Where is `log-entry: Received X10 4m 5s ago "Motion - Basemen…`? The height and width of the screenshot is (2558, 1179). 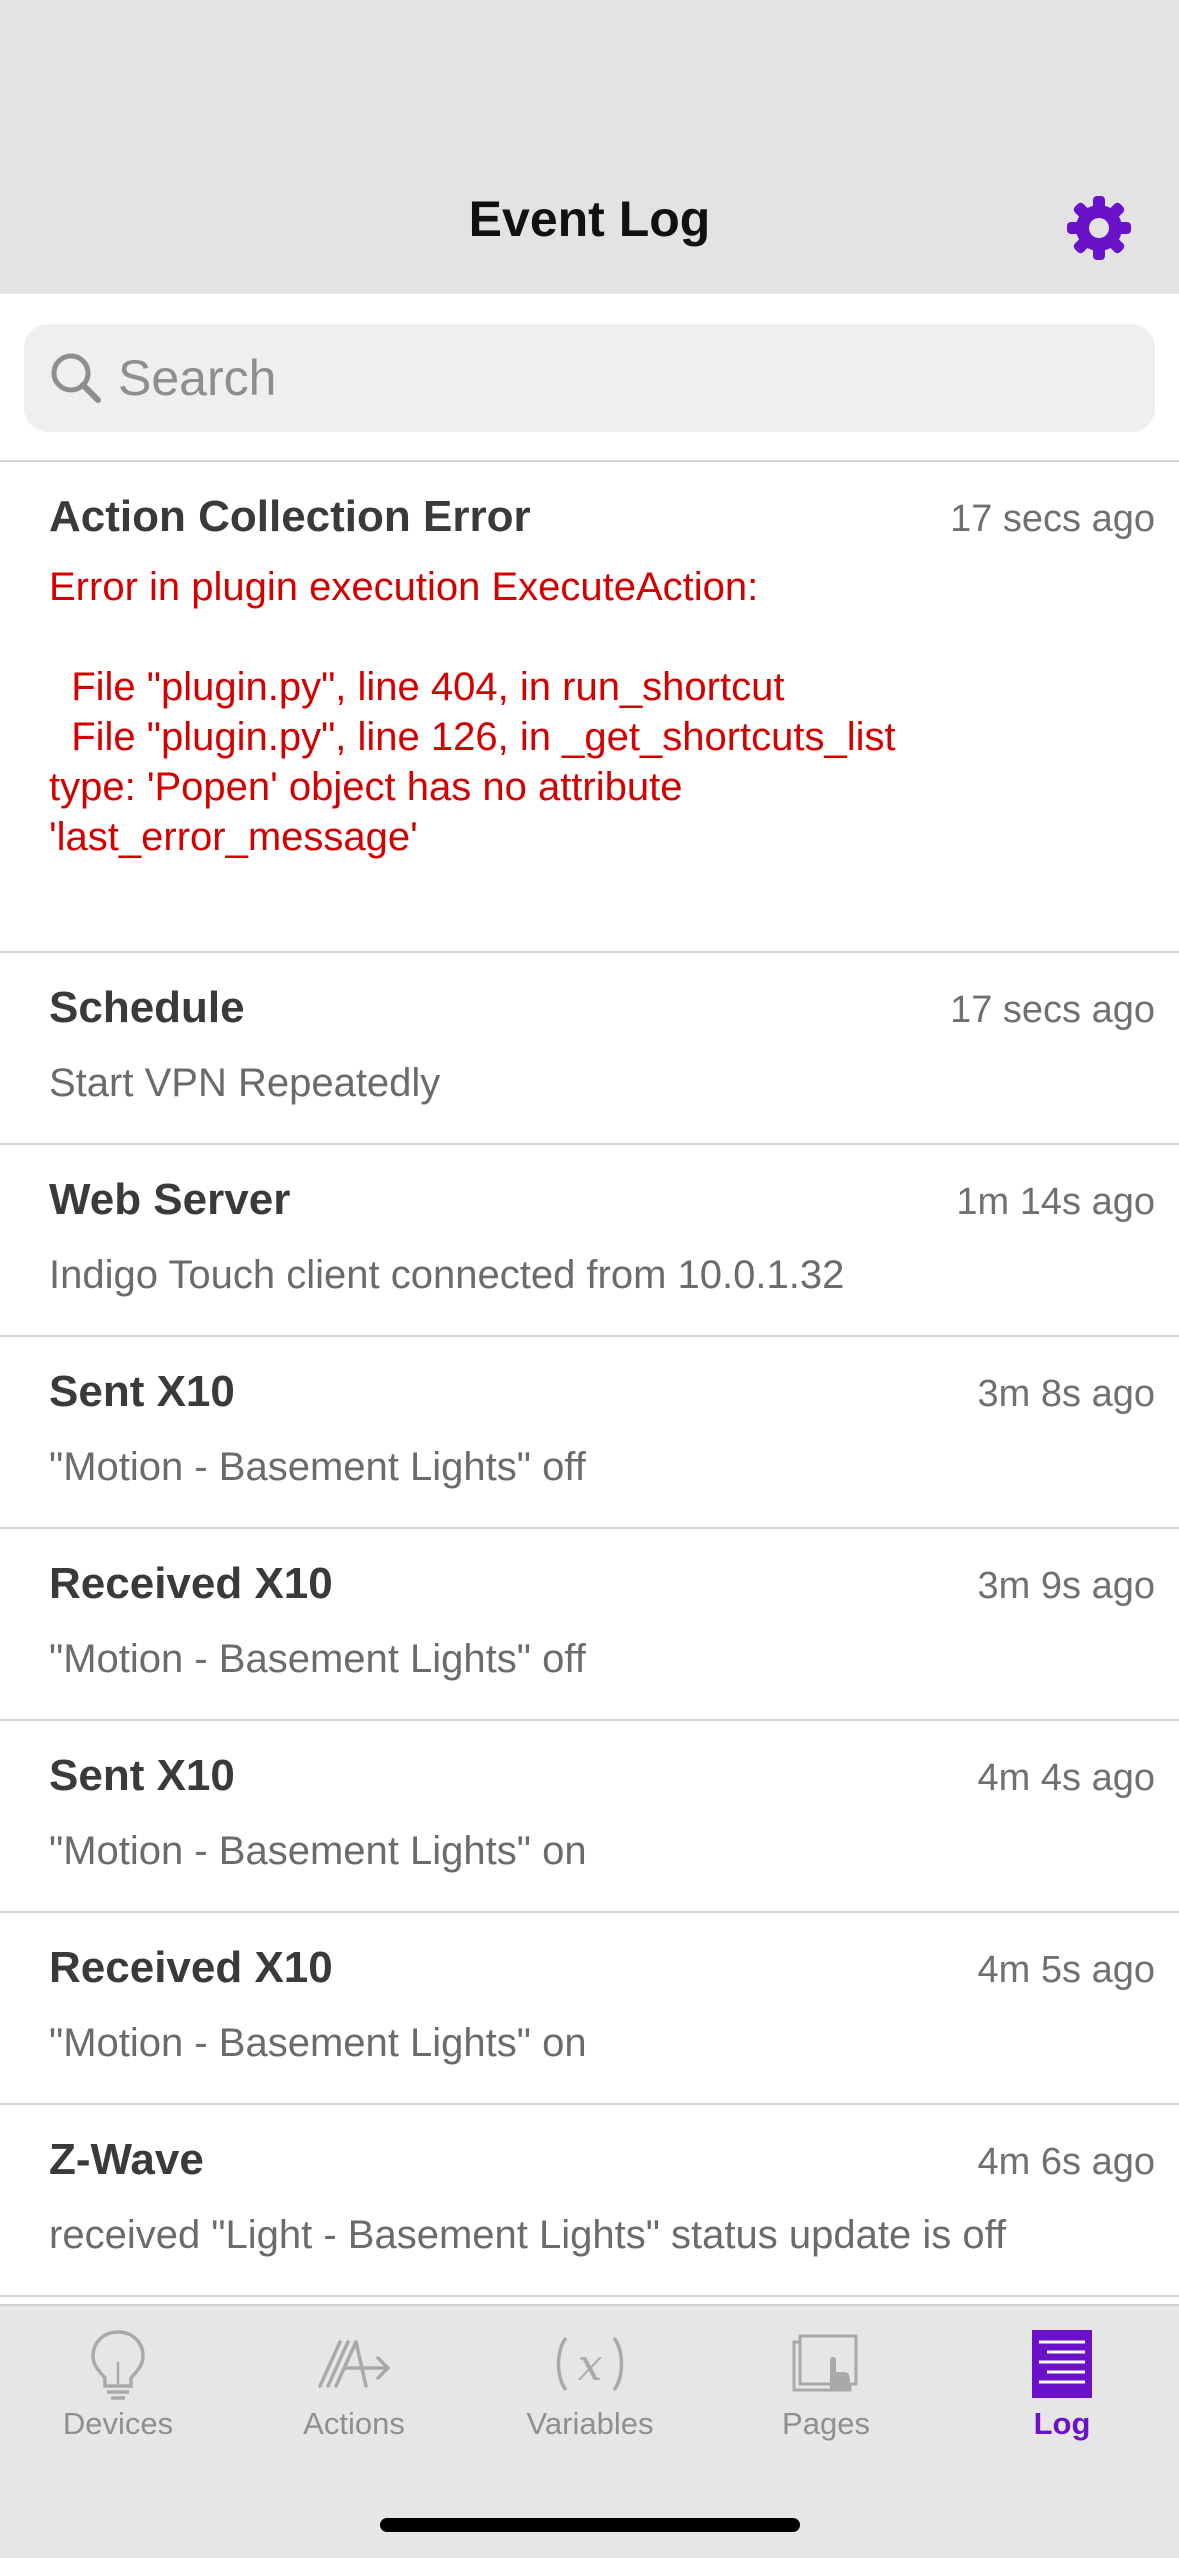
log-entry: Received X10 4m 5s ago "Motion - Basemen… is located at coordinates (589, 2009).